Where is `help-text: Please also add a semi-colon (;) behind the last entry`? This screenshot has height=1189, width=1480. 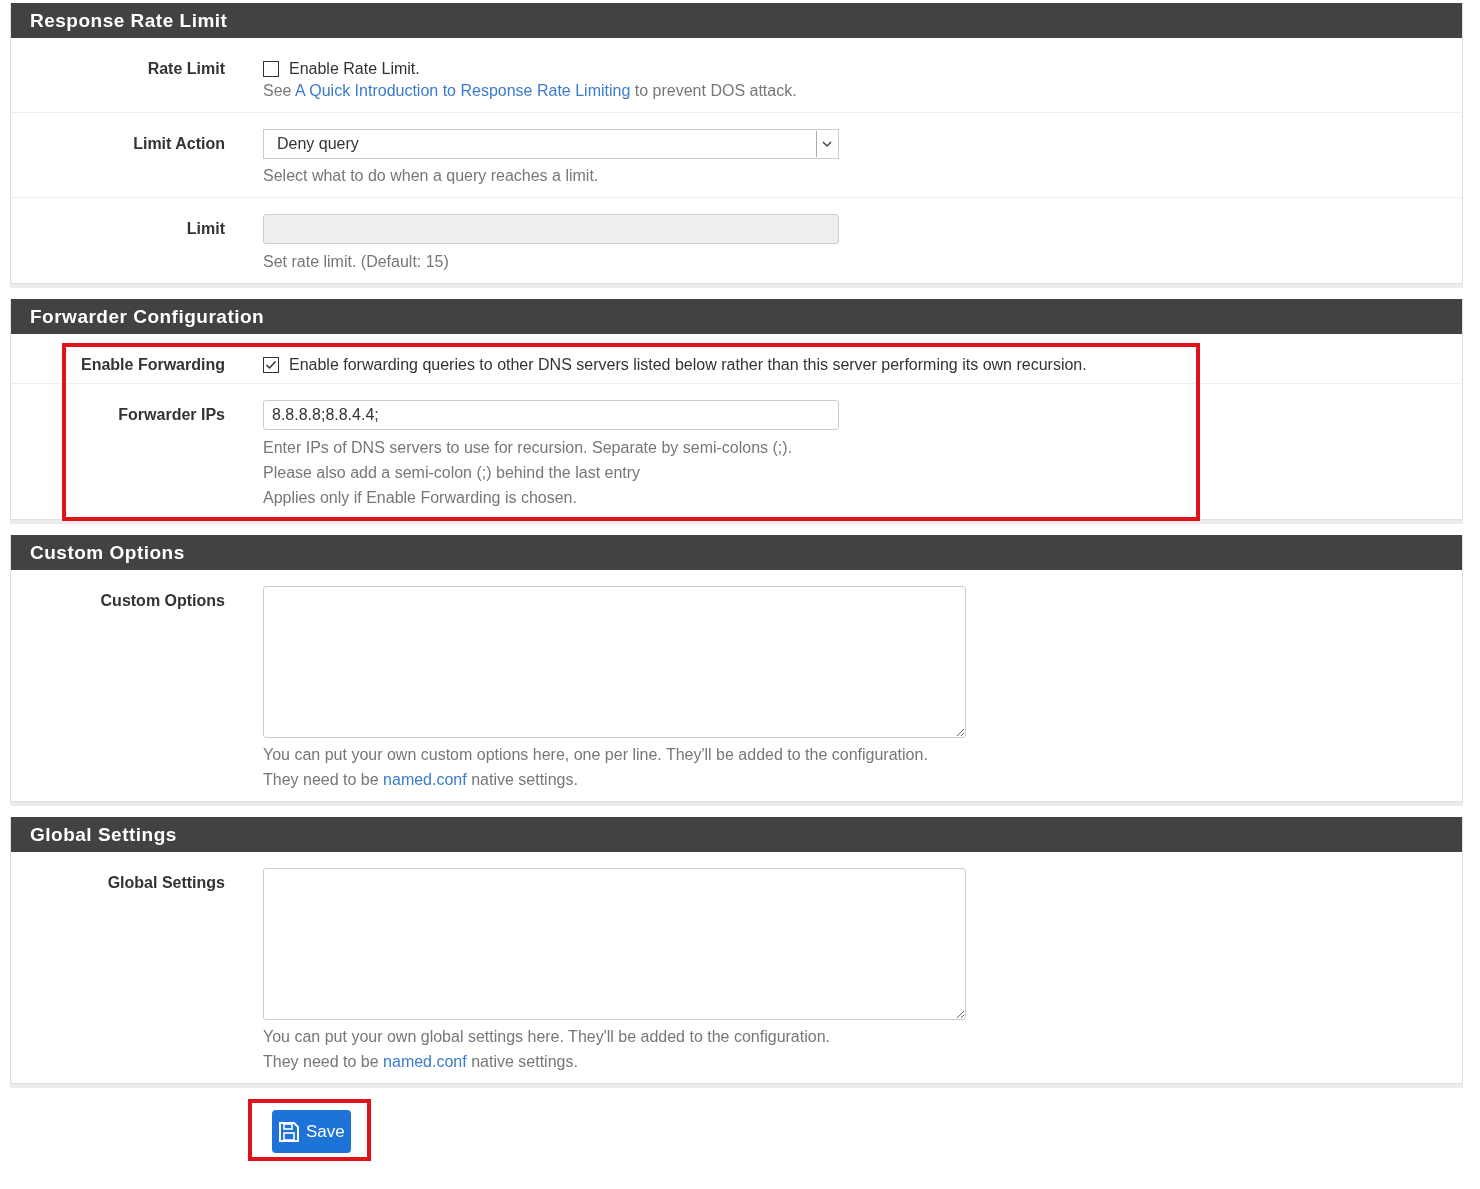 help-text: Please also add a semi-colon (;) behind the last entry is located at coordinates (452, 473).